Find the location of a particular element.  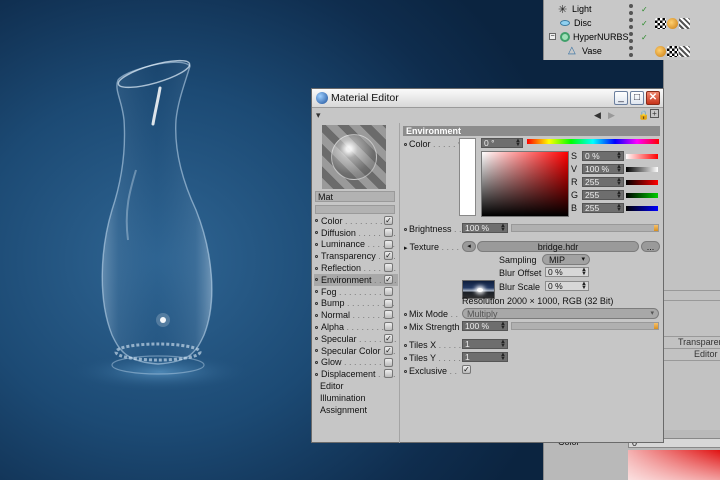

column-header-transparency: Transparen is located at coordinates (699, 342).